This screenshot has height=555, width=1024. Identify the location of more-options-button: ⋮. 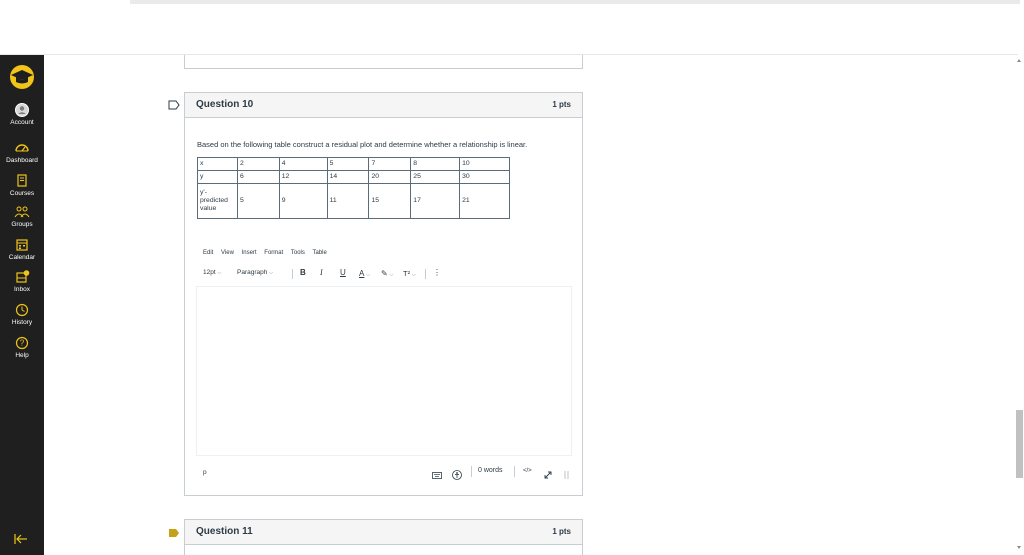
(437, 272).